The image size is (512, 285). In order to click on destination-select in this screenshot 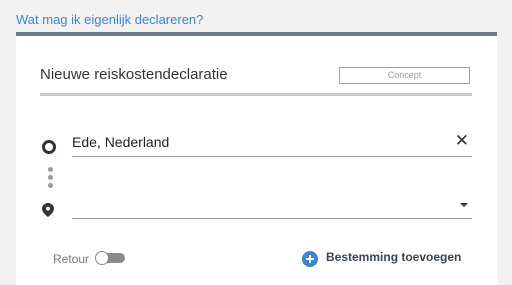, I will do `click(272, 206)`.